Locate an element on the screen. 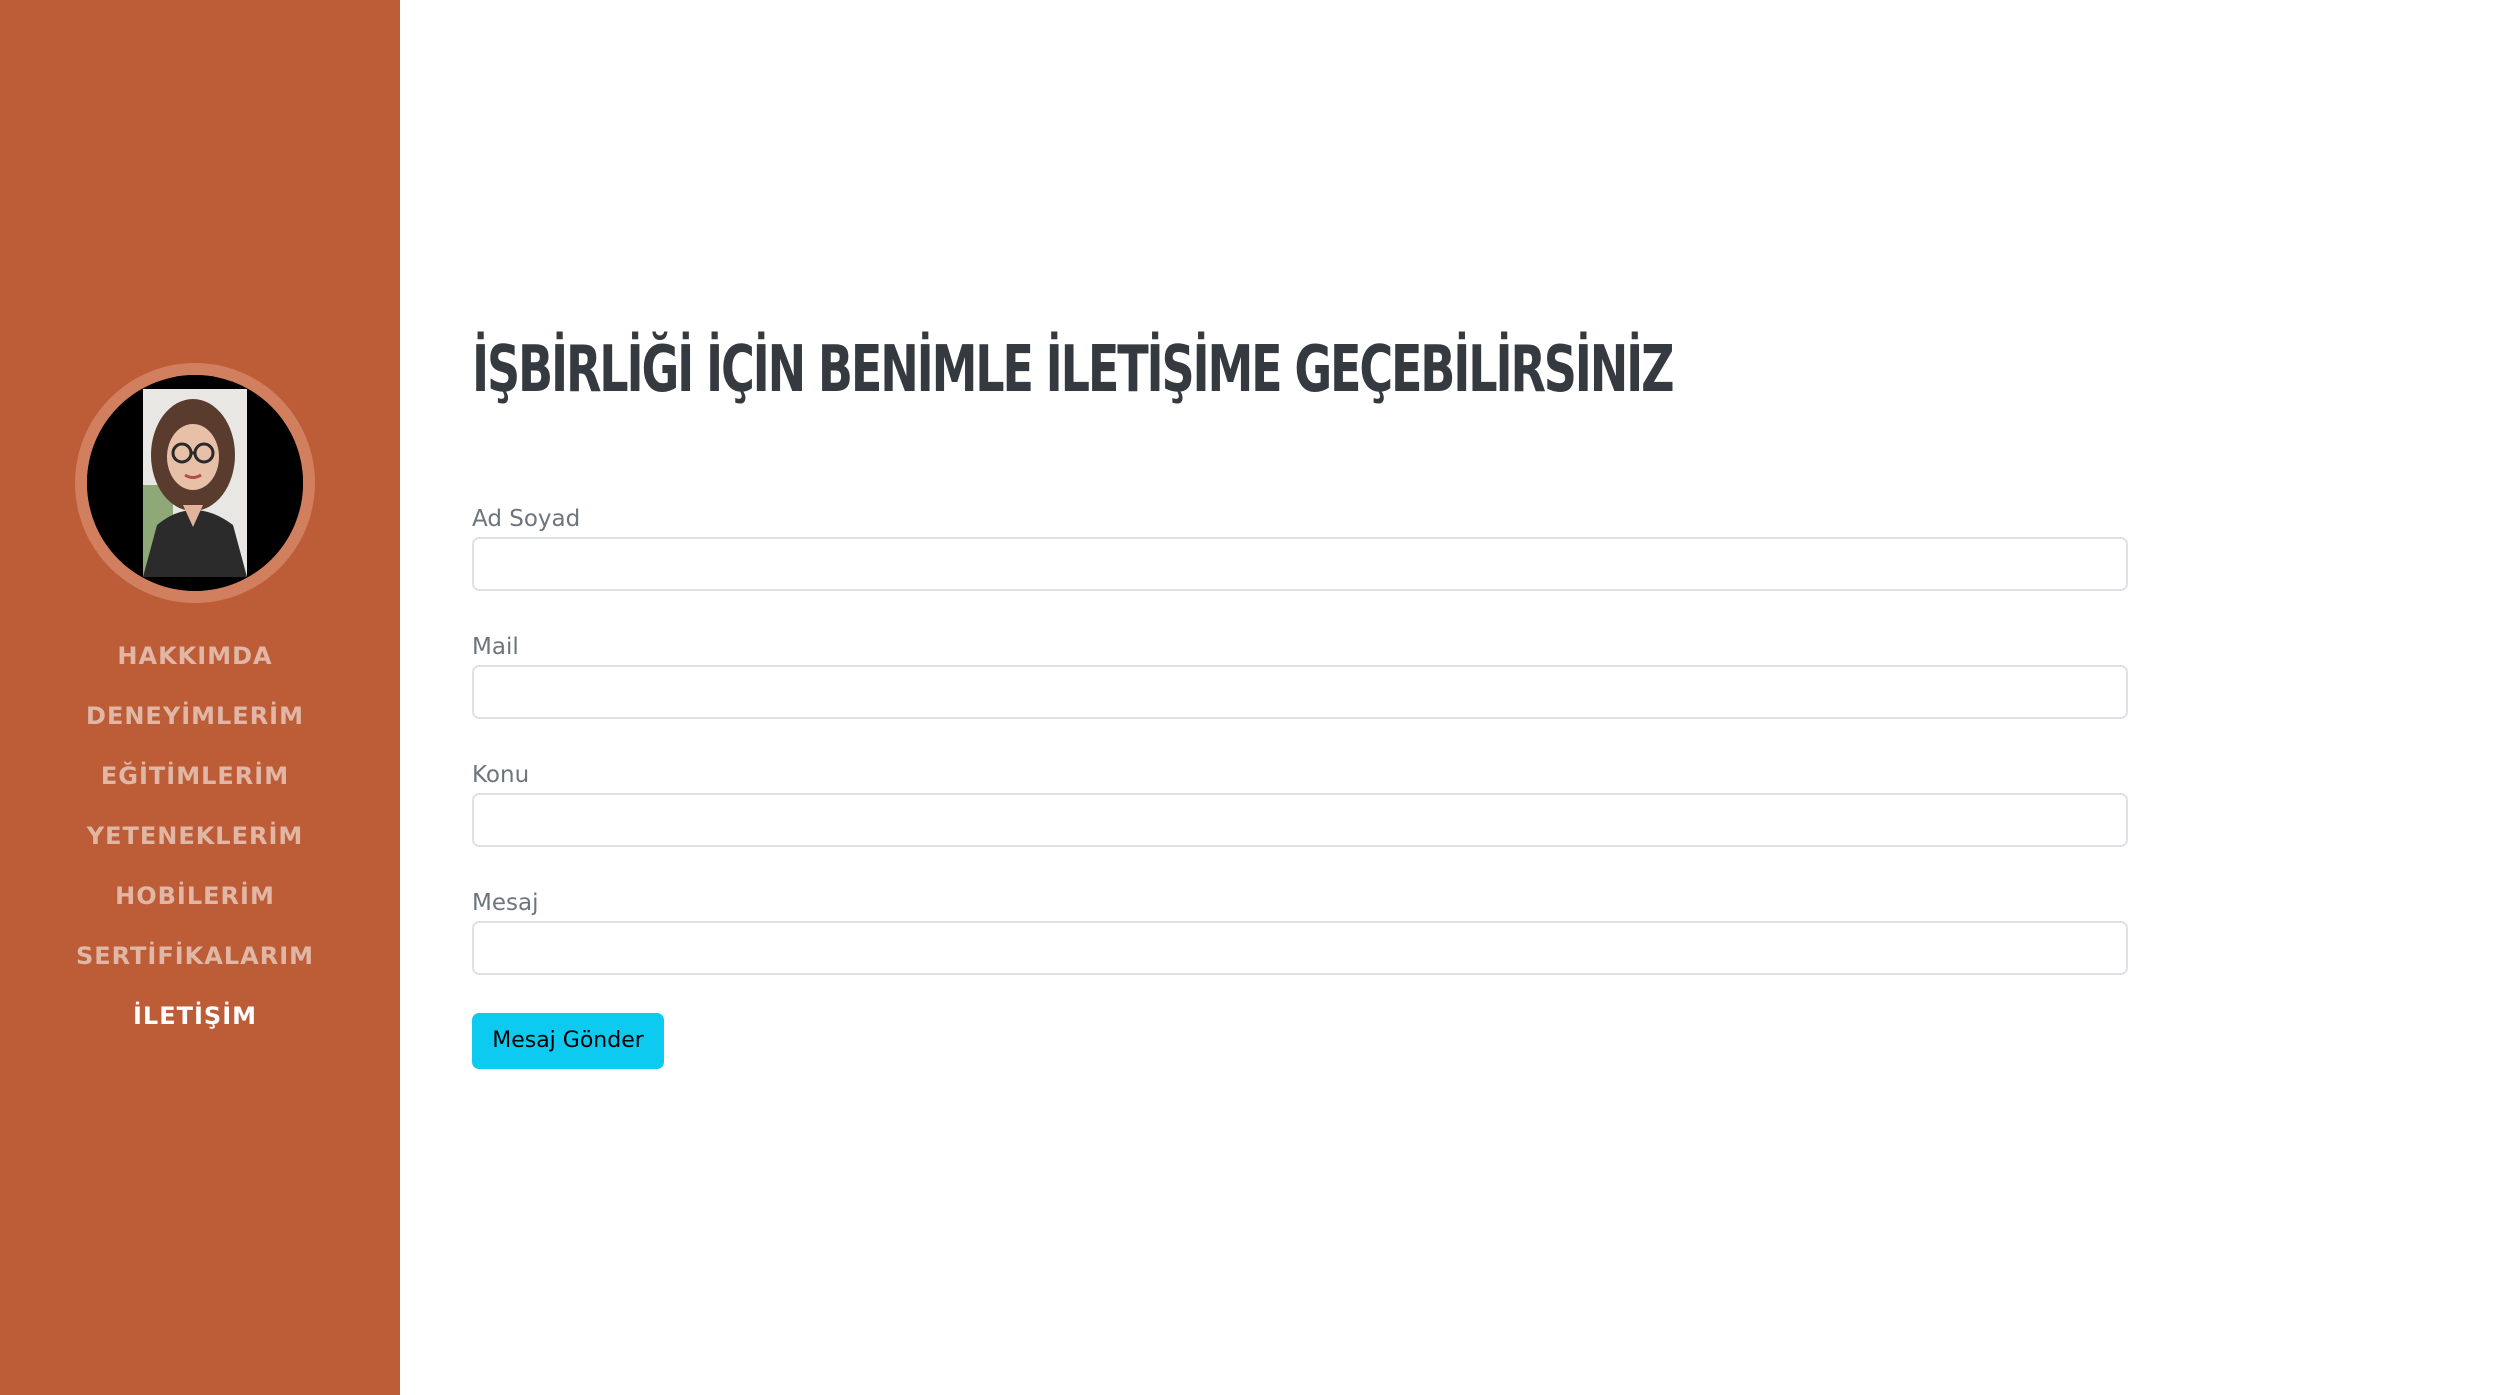  subject-input is located at coordinates (1300, 820).